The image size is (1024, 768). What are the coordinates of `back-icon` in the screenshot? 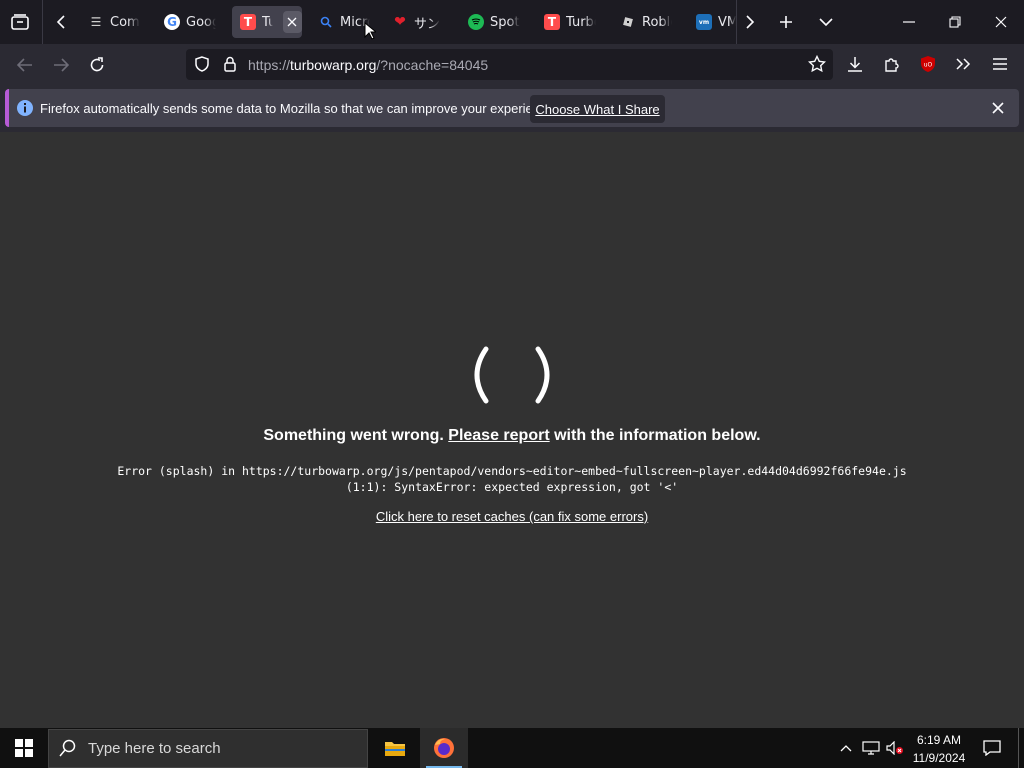 It's located at (25, 65).